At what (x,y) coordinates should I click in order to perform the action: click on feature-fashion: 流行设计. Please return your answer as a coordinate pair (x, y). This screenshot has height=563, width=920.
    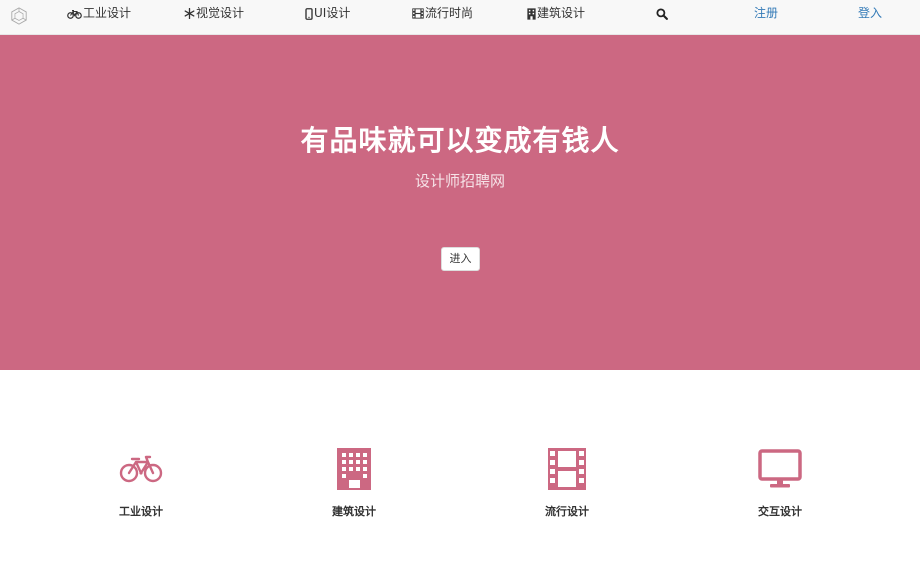
    Looking at the image, I should click on (567, 482).